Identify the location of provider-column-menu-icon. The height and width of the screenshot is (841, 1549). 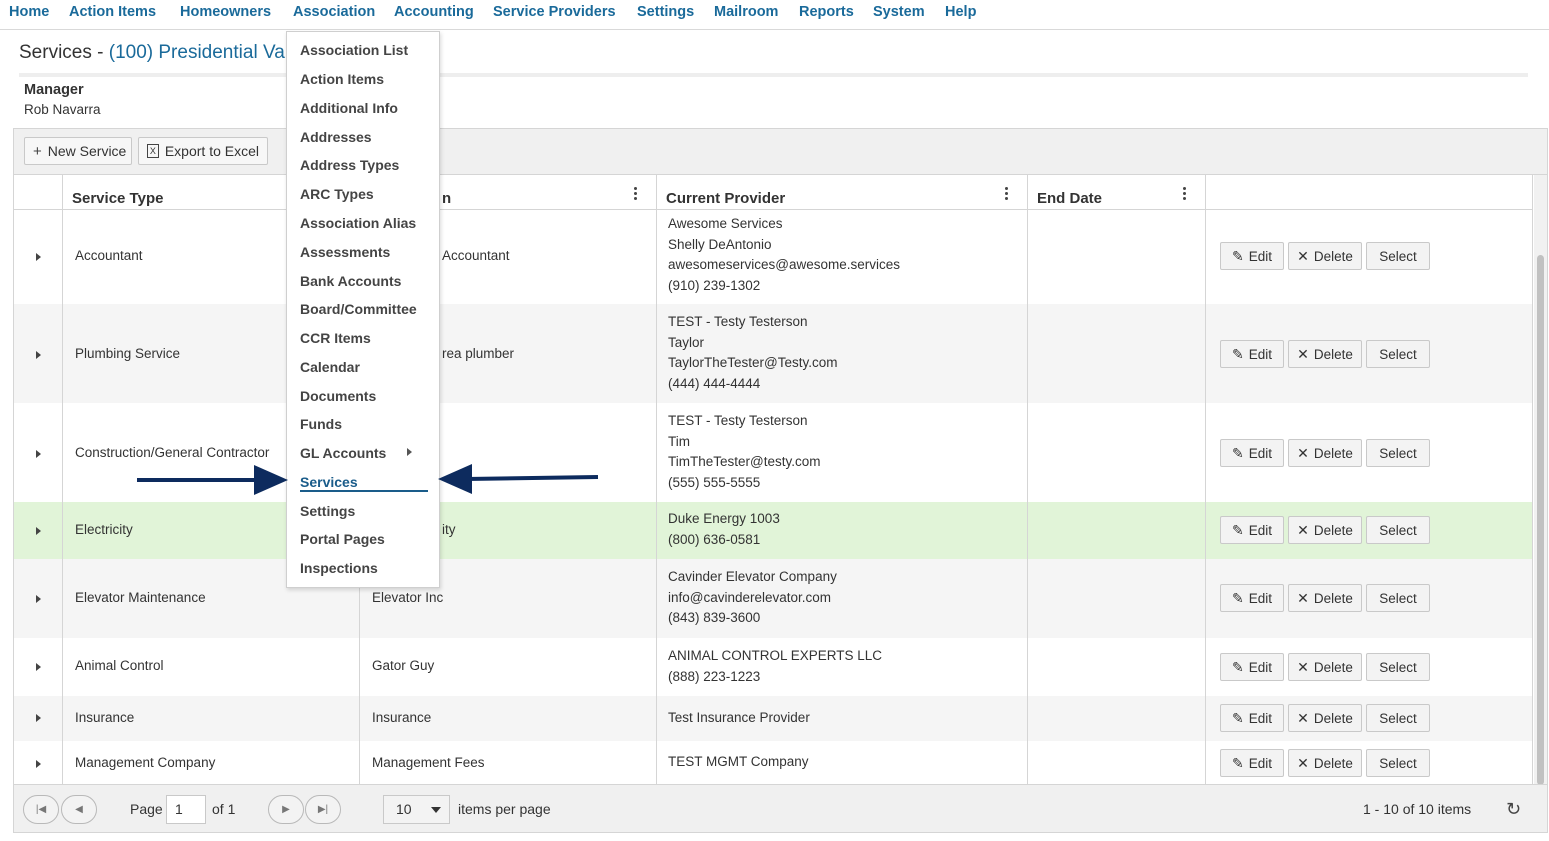
(1006, 194).